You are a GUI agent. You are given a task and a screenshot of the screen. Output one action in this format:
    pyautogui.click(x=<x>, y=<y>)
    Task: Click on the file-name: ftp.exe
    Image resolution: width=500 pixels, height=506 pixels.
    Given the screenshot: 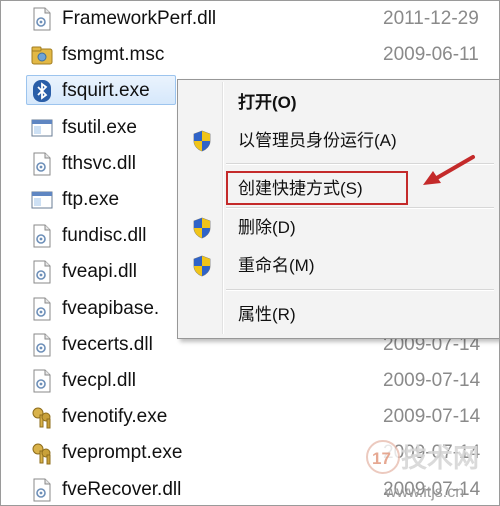 What is the action you would take?
    pyautogui.click(x=91, y=199)
    